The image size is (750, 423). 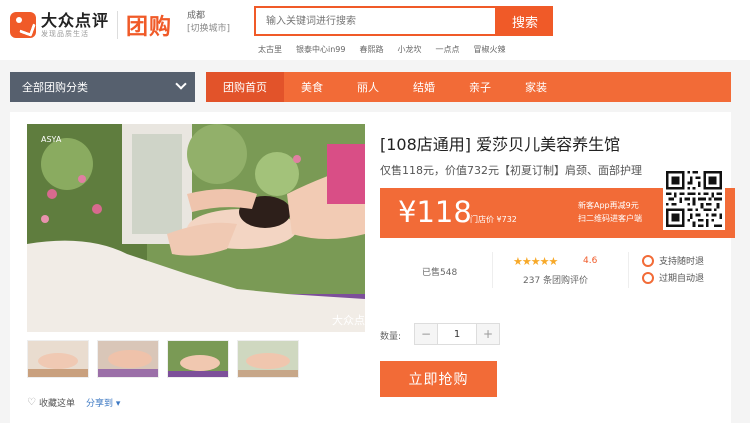 What do you see at coordinates (511, 170) in the screenshot?
I see `deal-description: 仅售118元，价值732元【初夏订制】肩颈、面部护理` at bounding box center [511, 170].